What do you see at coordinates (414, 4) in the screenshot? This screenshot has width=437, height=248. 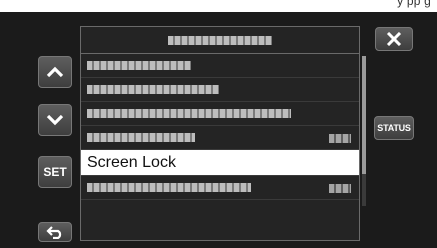 I see `page-top-text: y pp g` at bounding box center [414, 4].